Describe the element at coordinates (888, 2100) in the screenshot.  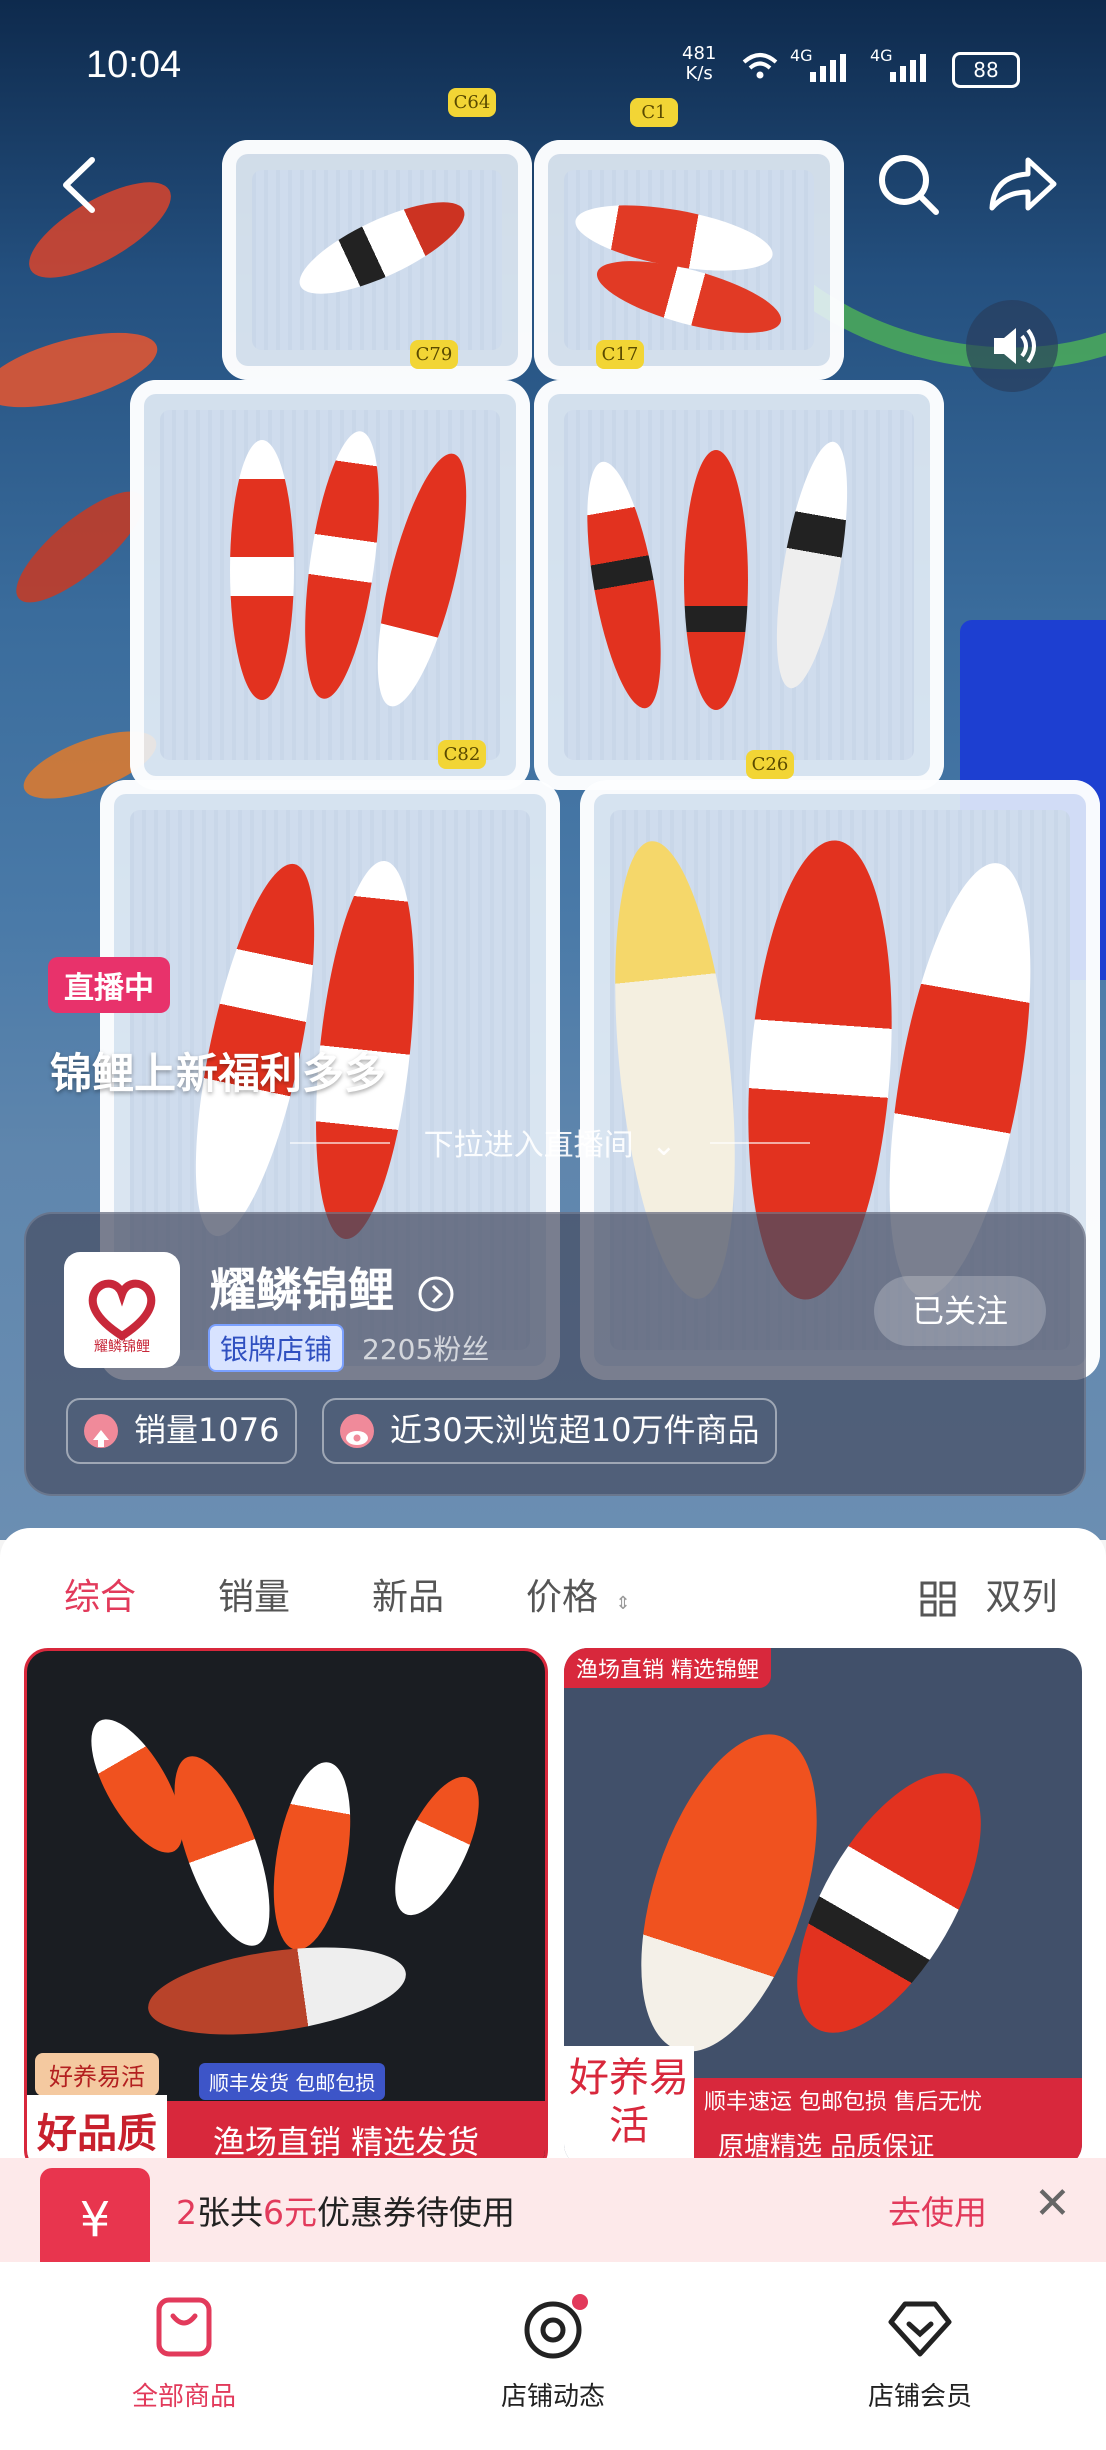
I see `feature-line: 顺丰速运 包邮包损 售后无忧` at that location.